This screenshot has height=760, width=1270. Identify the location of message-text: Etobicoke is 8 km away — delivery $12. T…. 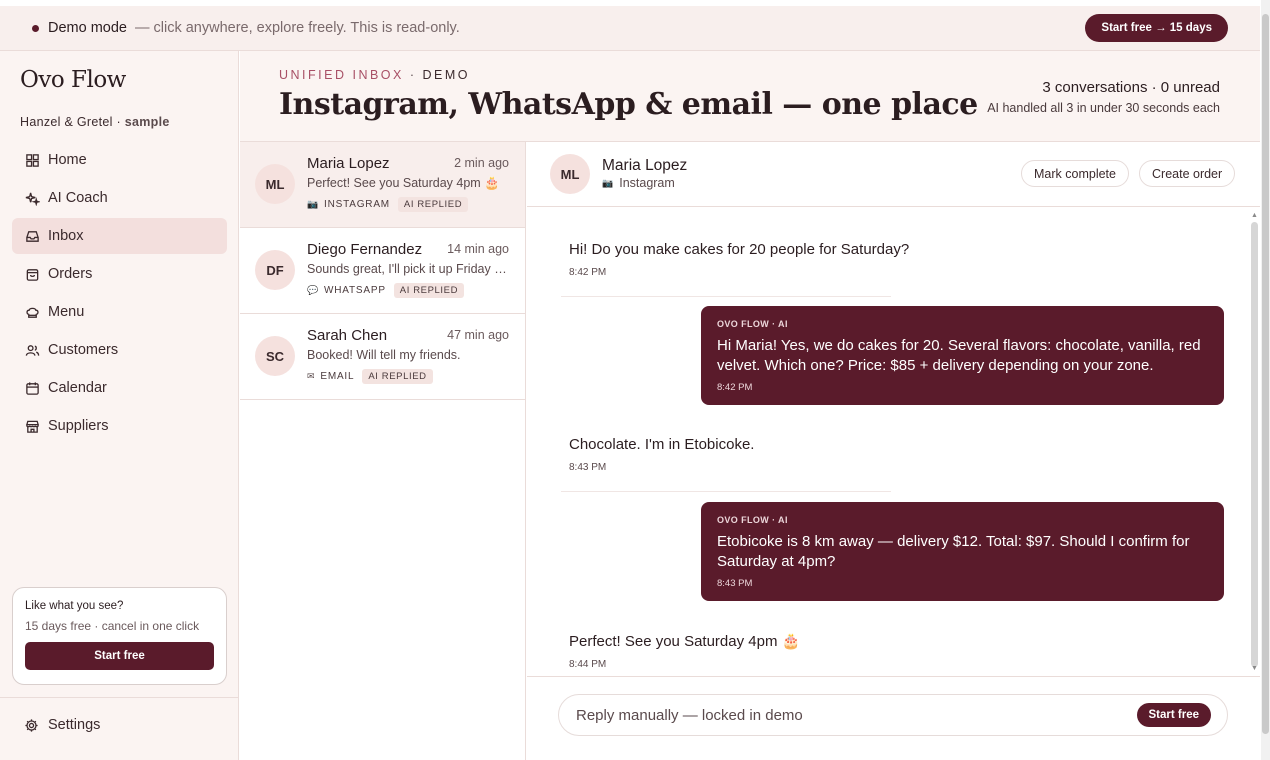
(953, 551).